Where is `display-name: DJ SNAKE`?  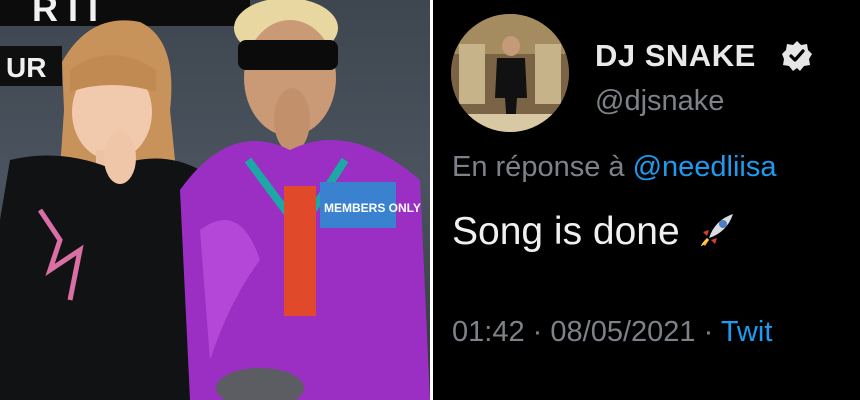 display-name: DJ SNAKE is located at coordinates (675, 56).